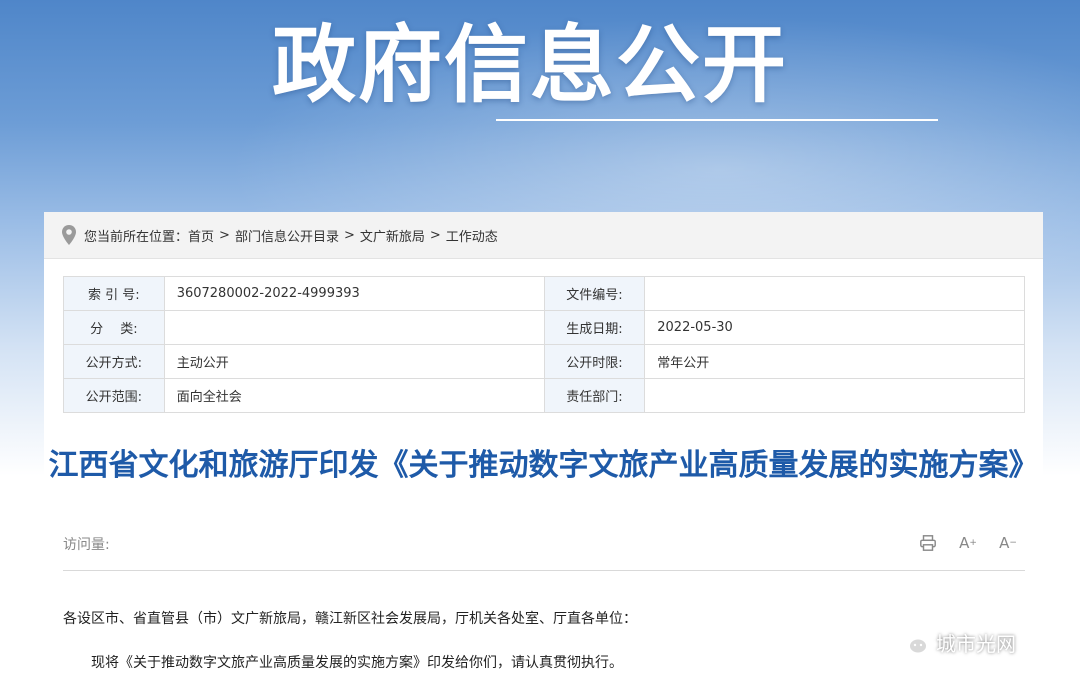  I want to click on responsible-dept-value, so click(834, 395).